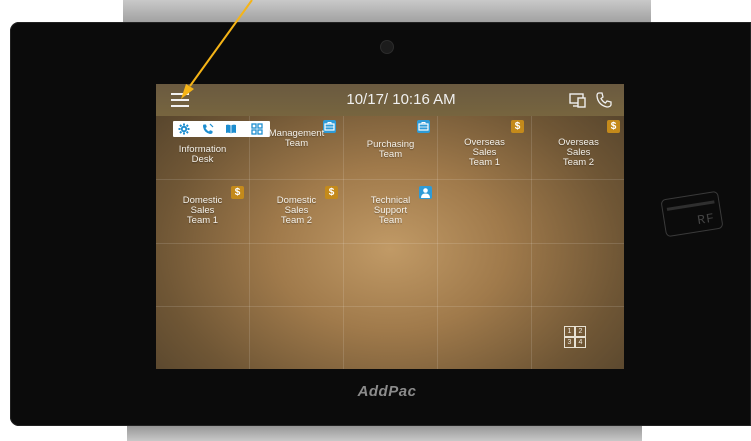 Image resolution: width=751 pixels, height=441 pixels. I want to click on status-bar: 10/17/ 10:16 AM, so click(390, 100).